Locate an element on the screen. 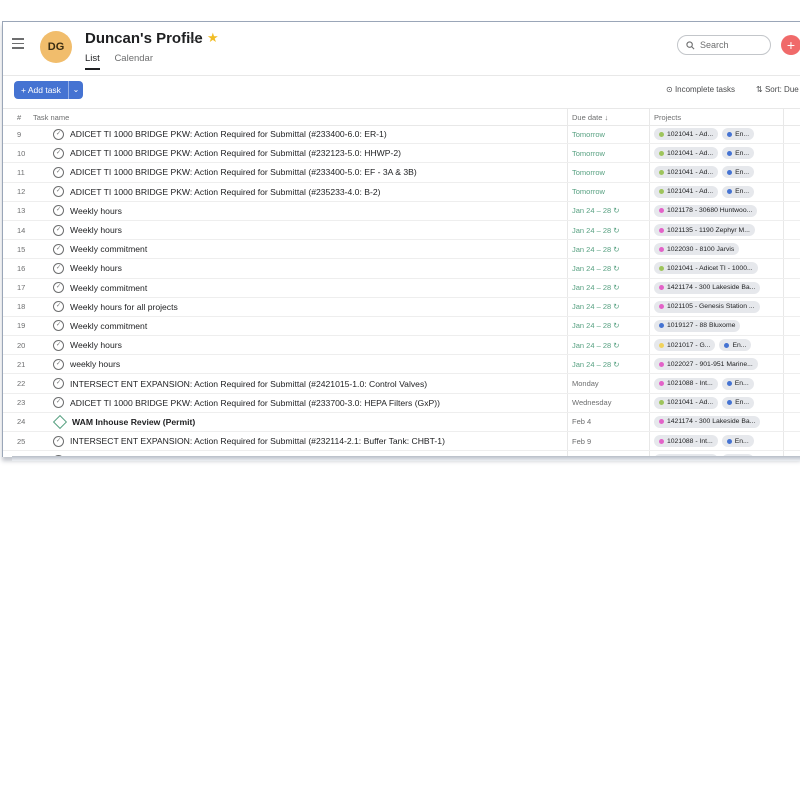 The image size is (800, 800). search-input: Search is located at coordinates (724, 45).